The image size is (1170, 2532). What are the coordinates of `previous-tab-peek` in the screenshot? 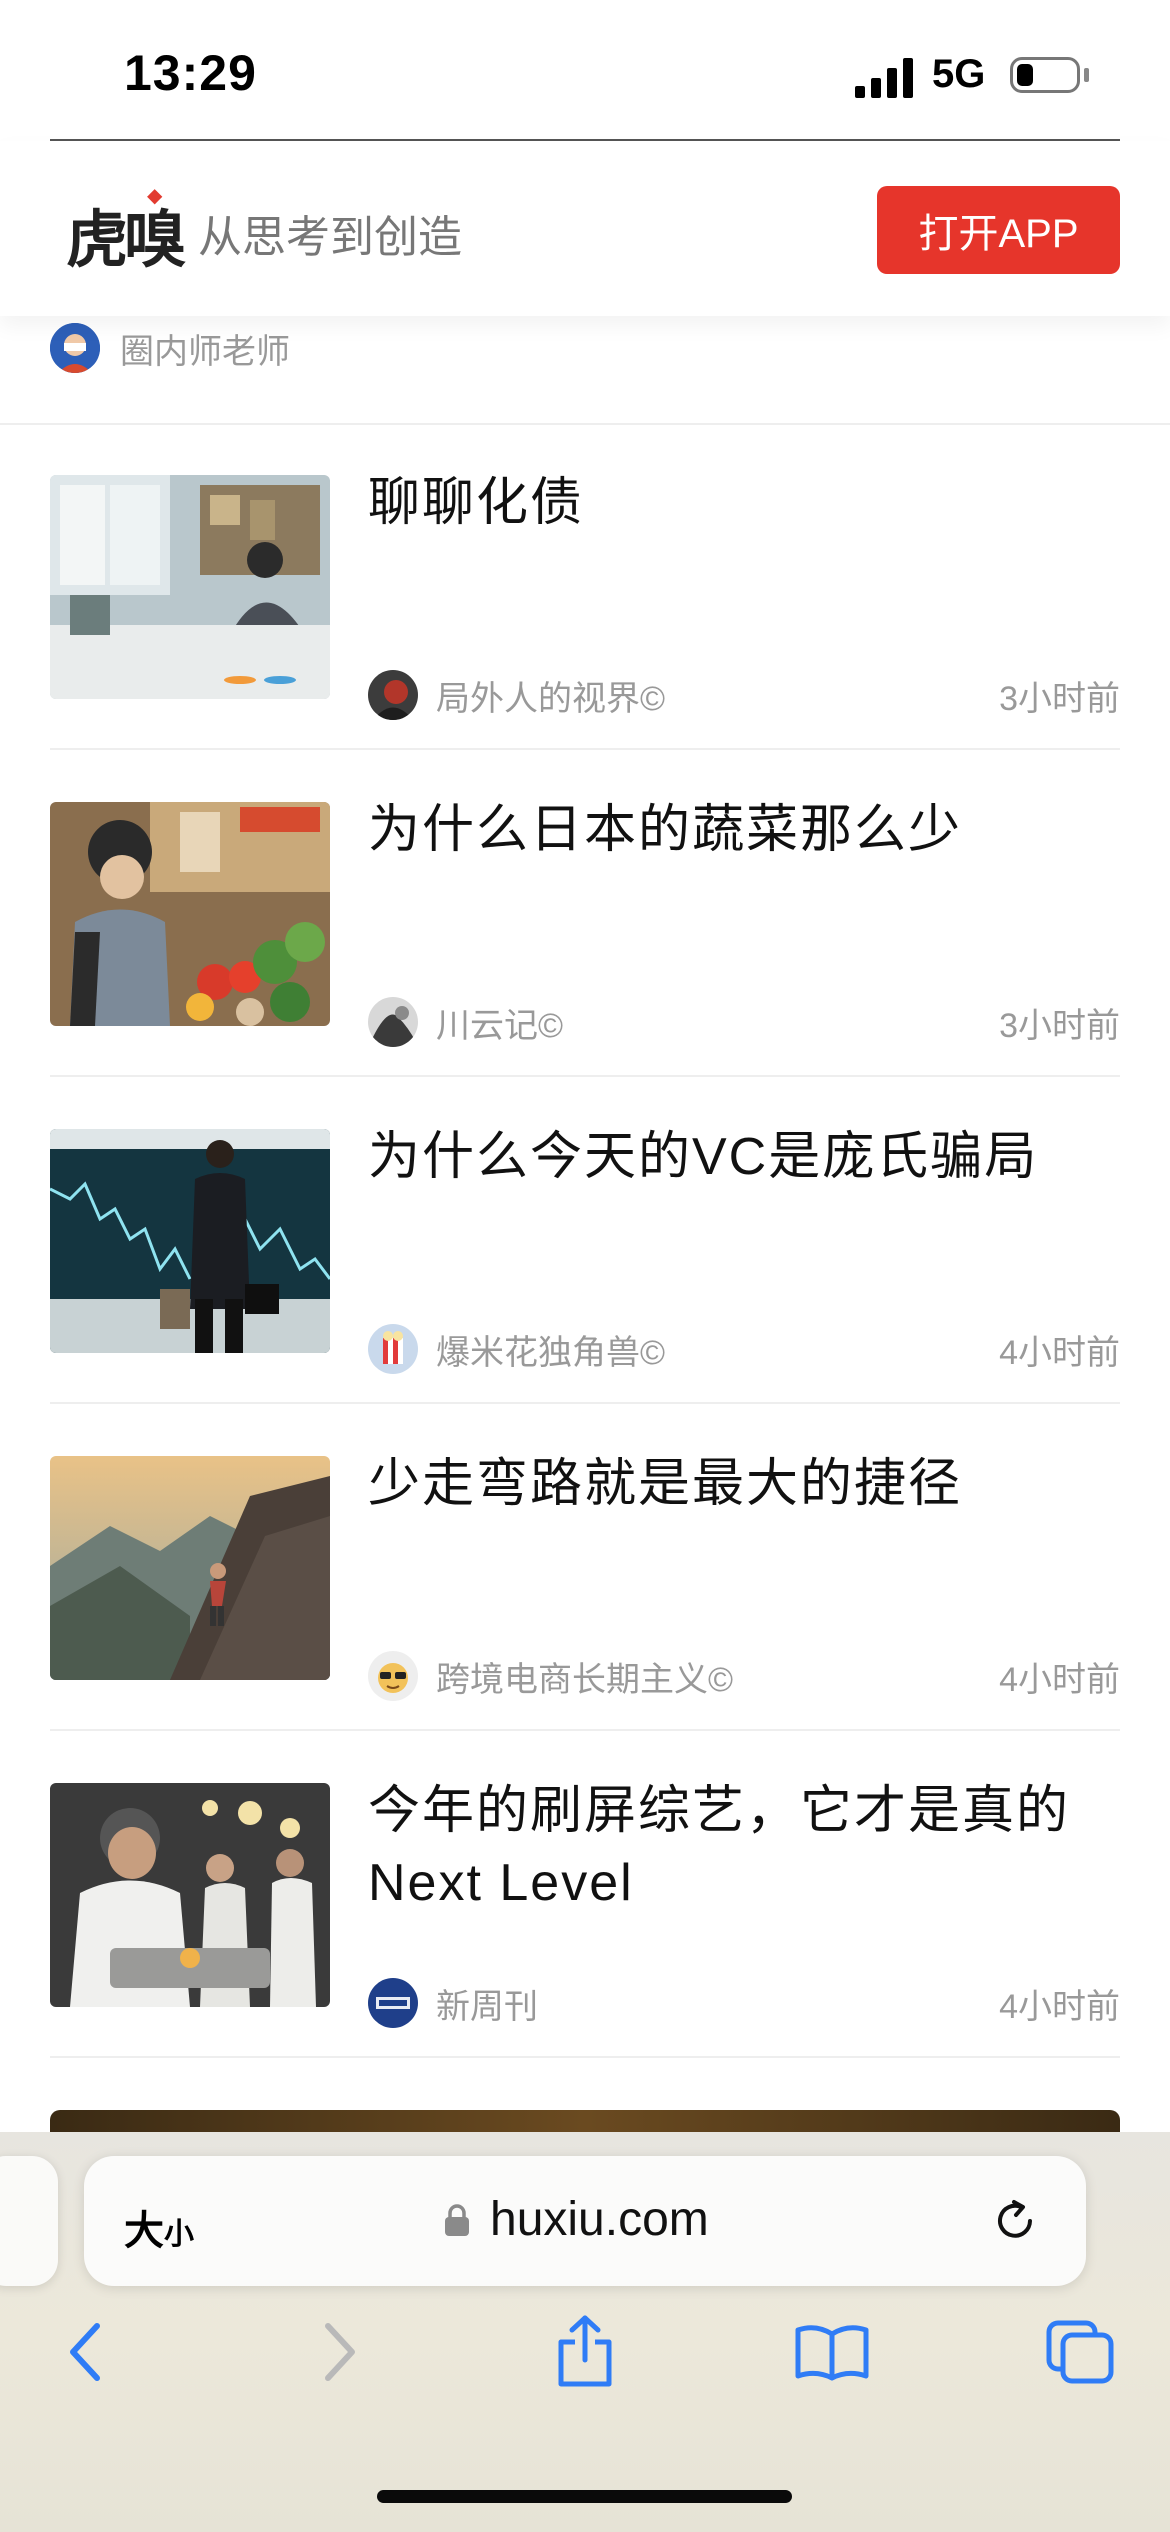 It's located at (29, 2221).